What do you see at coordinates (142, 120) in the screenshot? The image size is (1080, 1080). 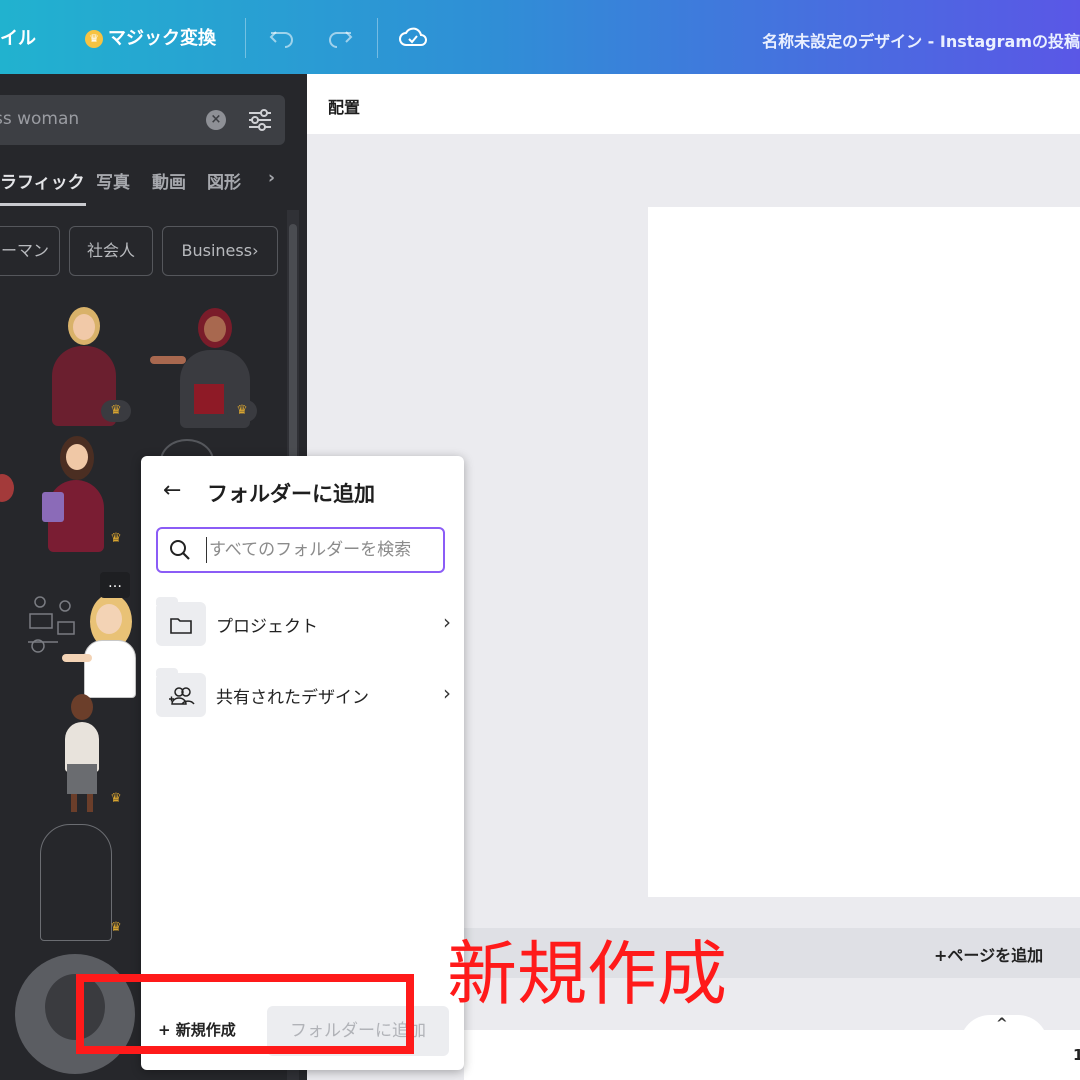 I see `element-search-box: ss woman ×` at bounding box center [142, 120].